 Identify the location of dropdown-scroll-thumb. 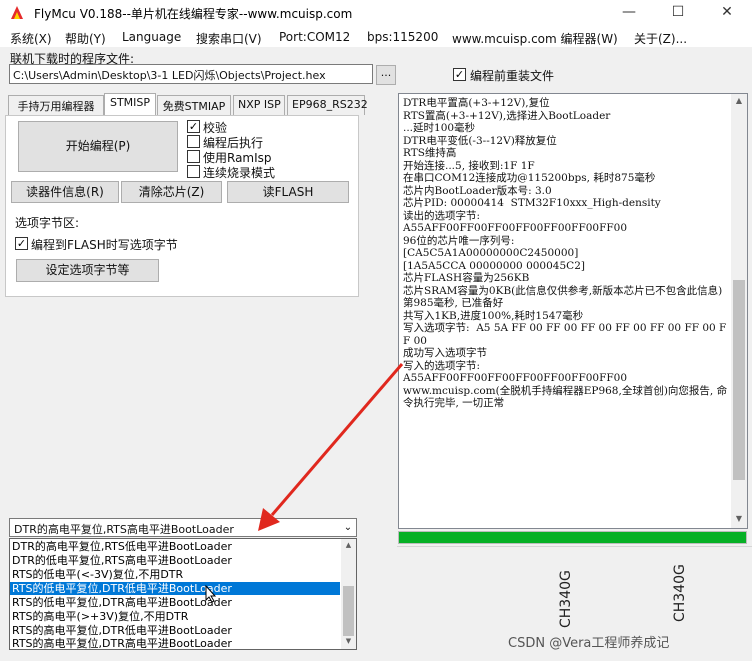
(348, 611).